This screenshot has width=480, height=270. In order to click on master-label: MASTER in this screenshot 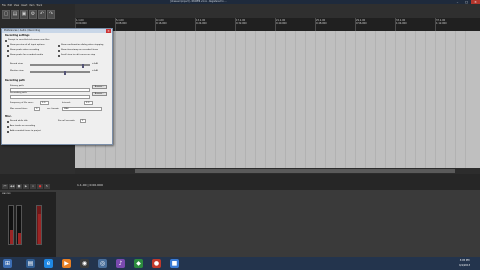, I will do `click(6, 194)`.